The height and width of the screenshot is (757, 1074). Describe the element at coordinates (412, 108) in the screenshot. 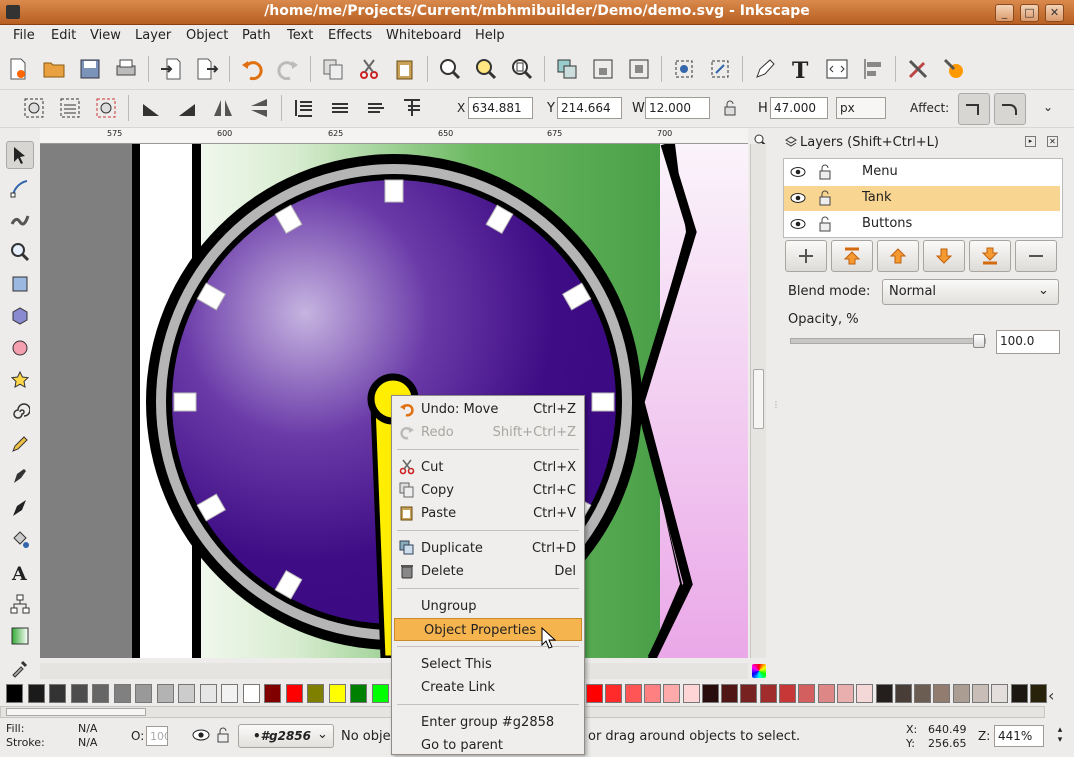

I see `raise-to-top-icon` at that location.